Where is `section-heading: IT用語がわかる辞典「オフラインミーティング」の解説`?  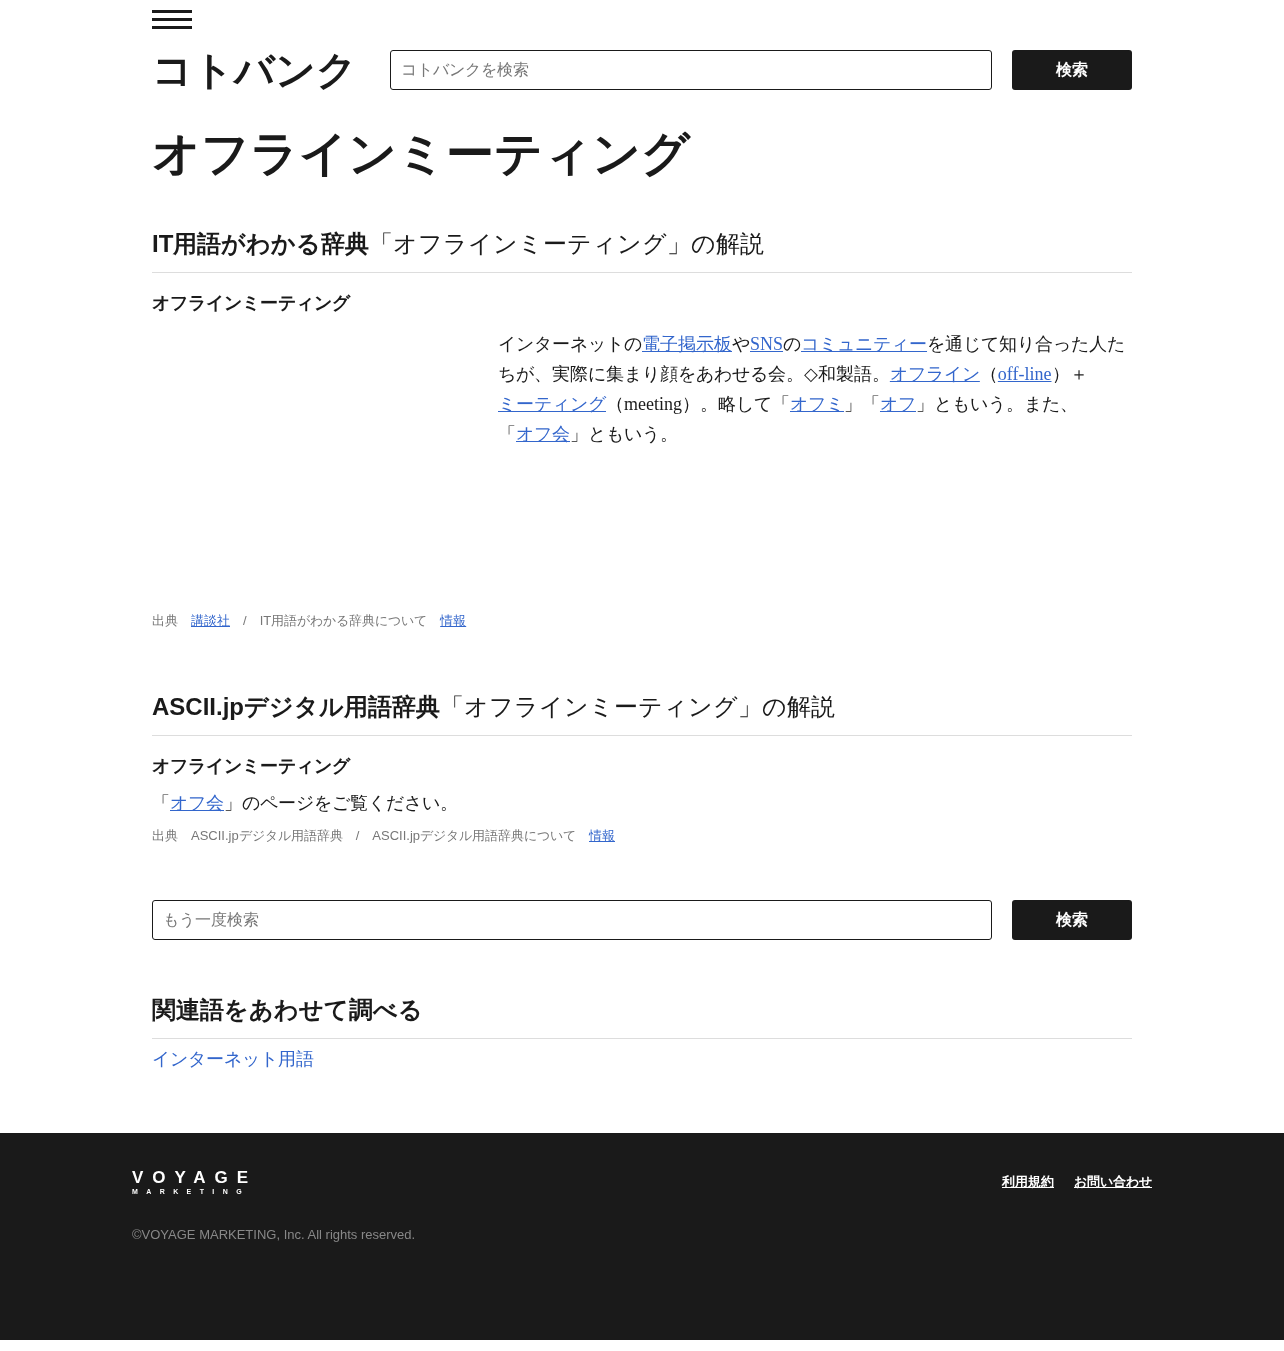
section-heading: IT用語がわかる辞典「オフラインミーティング」の解説 is located at coordinates (642, 249).